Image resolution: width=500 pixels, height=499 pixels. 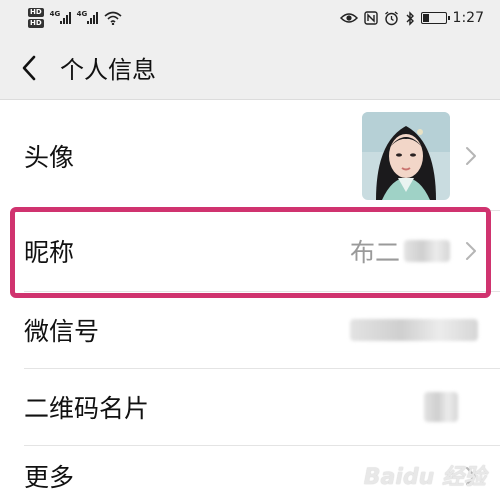 What do you see at coordinates (87, 408) in the screenshot?
I see `row-qr-card-label: 二维码名片` at bounding box center [87, 408].